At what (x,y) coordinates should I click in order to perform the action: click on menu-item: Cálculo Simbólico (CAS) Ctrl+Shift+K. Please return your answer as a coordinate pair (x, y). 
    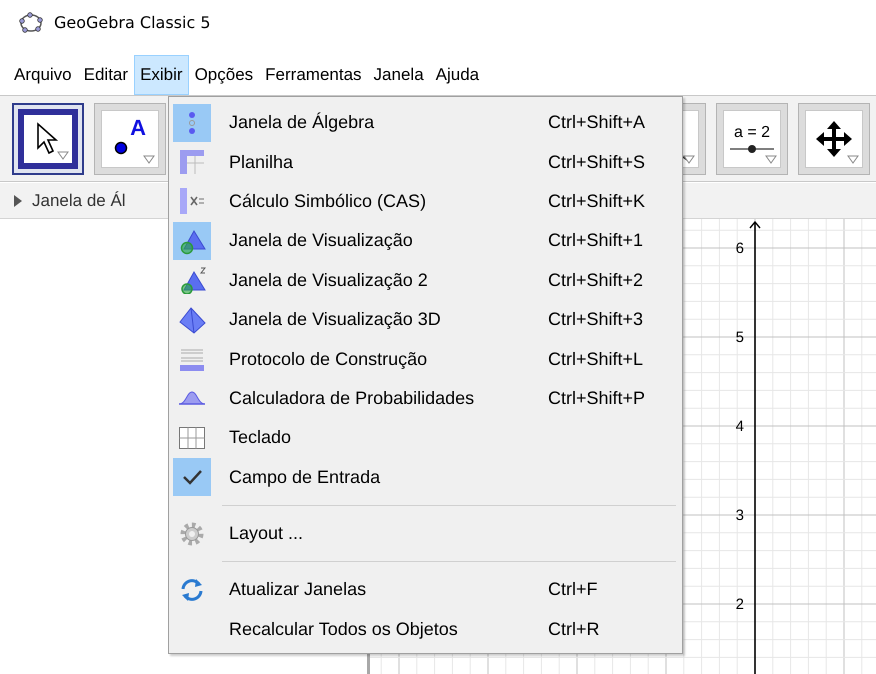
    Looking at the image, I should click on (425, 202).